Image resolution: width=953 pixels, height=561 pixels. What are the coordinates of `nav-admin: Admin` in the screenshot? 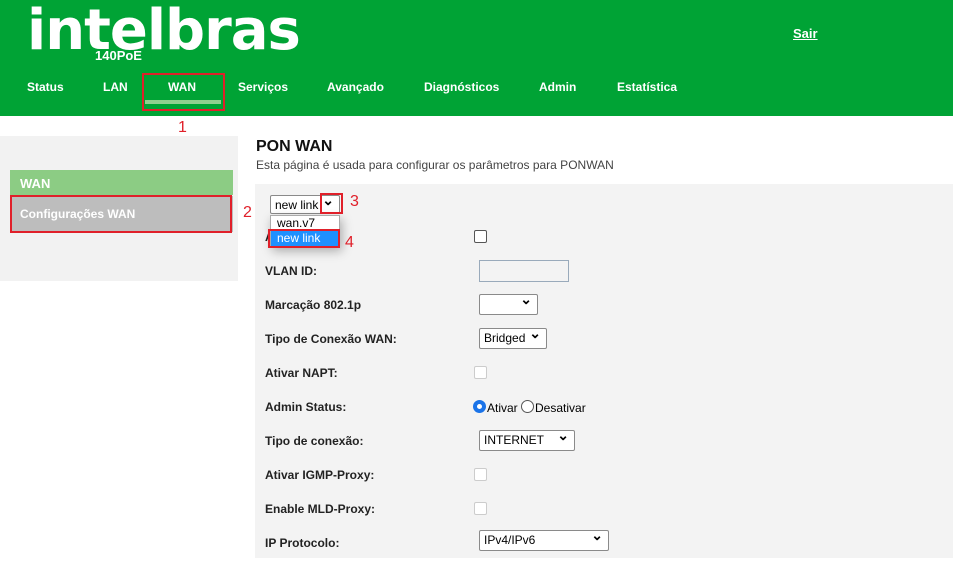 It's located at (557, 87).